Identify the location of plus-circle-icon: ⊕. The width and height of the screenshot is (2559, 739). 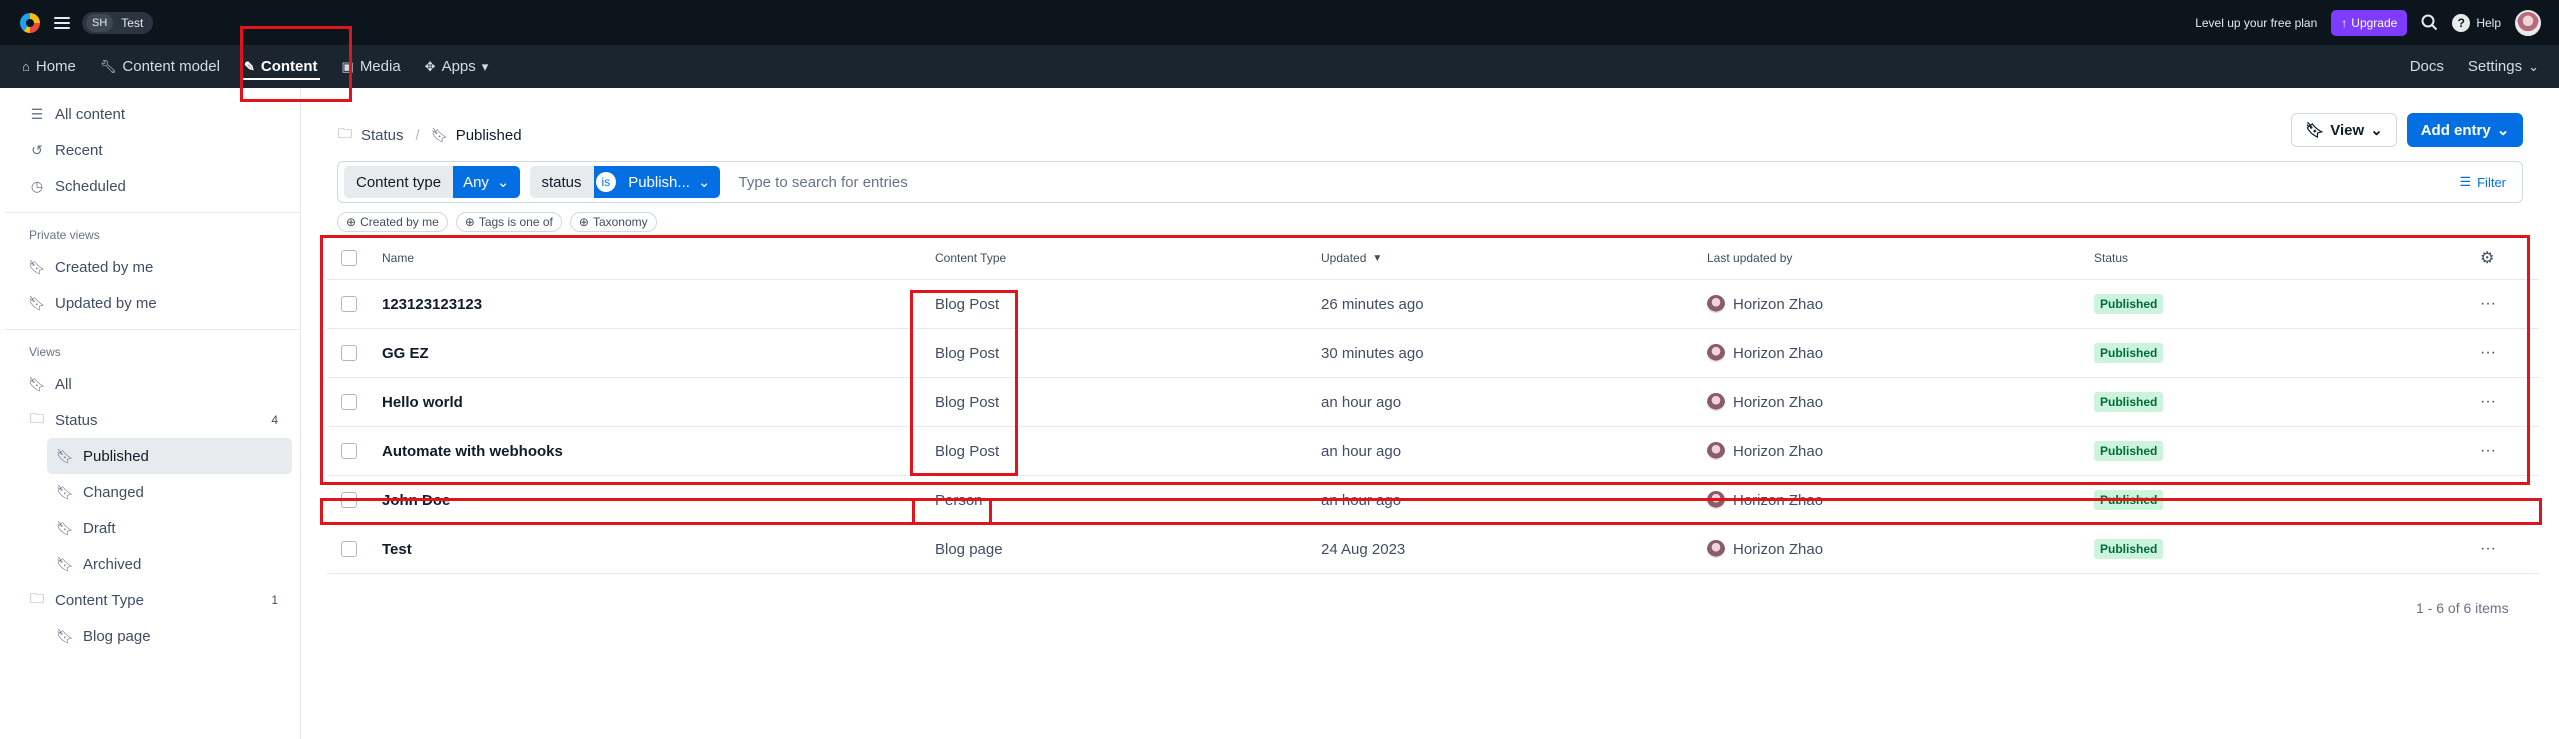
(469, 222).